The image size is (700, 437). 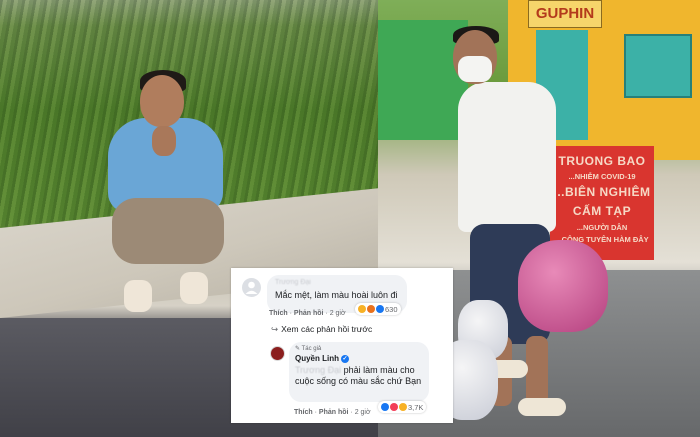 What do you see at coordinates (565, 14) in the screenshot?
I see `shop-sign: GUPHIN` at bounding box center [565, 14].